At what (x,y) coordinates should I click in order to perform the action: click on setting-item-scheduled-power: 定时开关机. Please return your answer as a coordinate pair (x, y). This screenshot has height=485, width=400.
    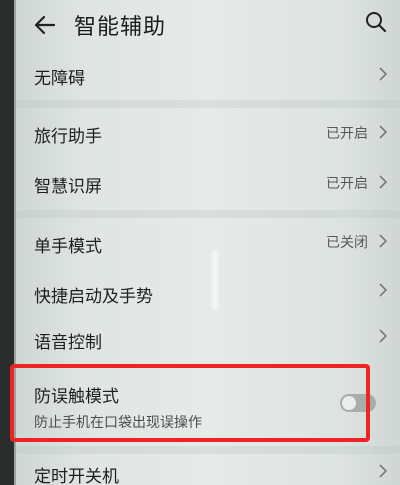
    Looking at the image, I should click on (208, 469).